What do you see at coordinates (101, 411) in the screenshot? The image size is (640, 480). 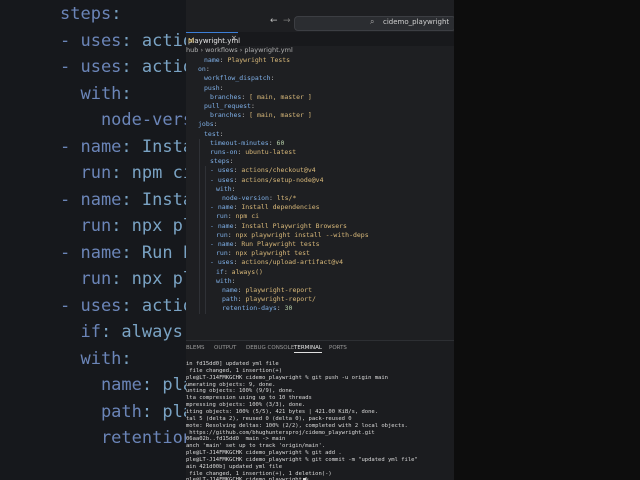 I see `background-key: path` at bounding box center [101, 411].